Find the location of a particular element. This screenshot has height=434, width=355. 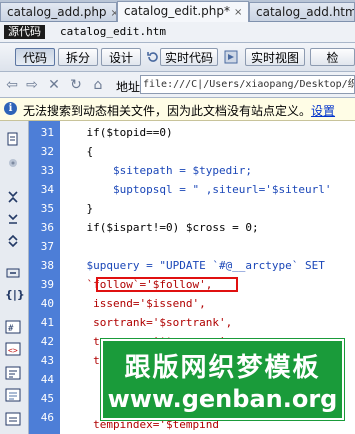

line-number: 39 is located at coordinates (47, 284).